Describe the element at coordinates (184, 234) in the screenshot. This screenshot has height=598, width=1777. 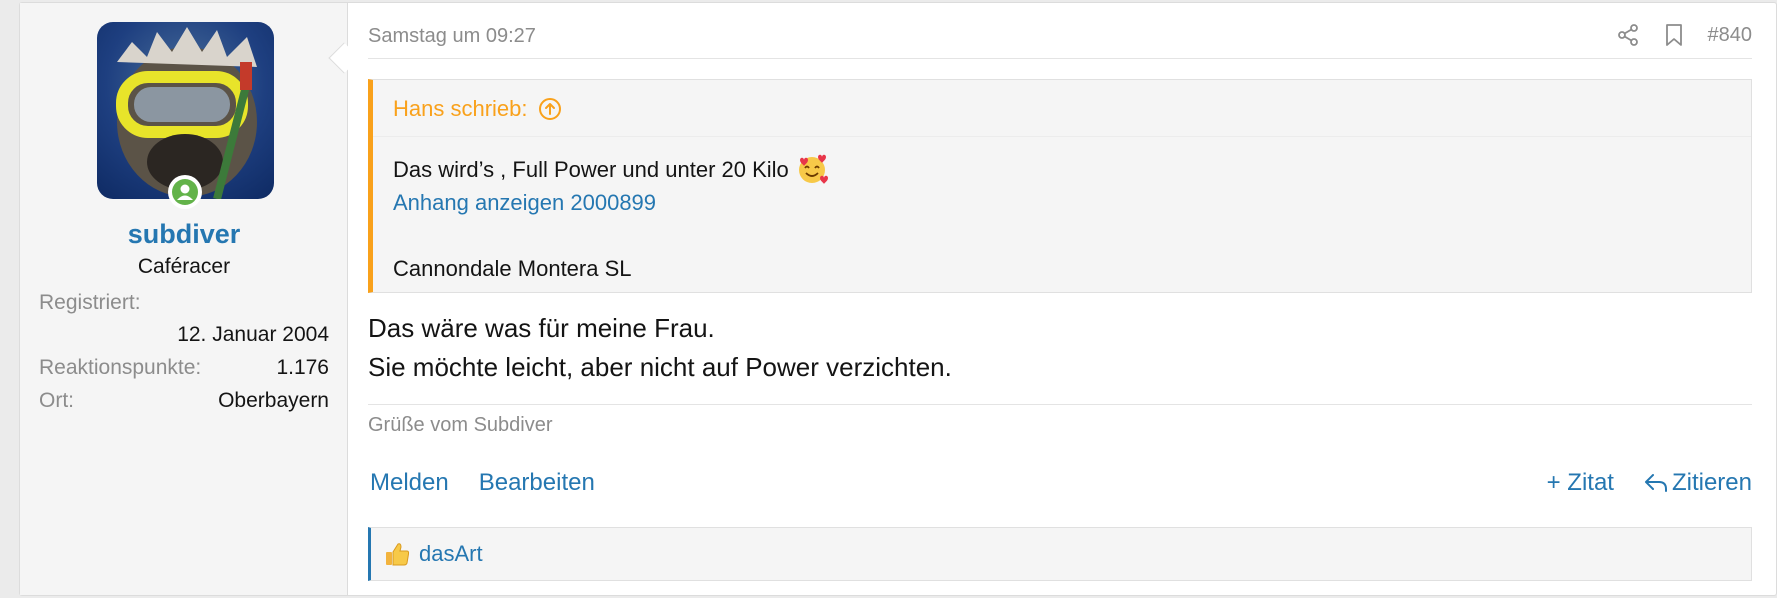
I see `username: subdiver` at that location.